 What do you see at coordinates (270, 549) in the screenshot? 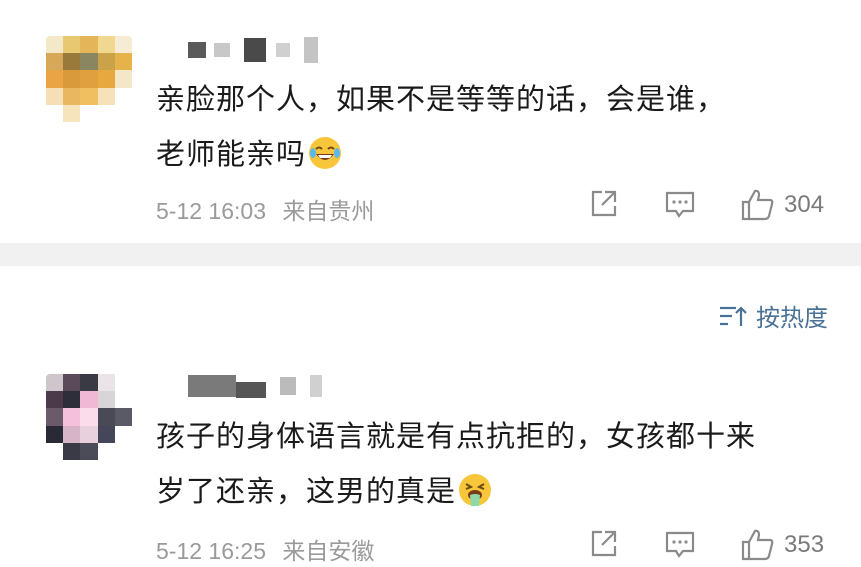
I see `comment-meta: 5-12 16:25 来自安徽` at bounding box center [270, 549].